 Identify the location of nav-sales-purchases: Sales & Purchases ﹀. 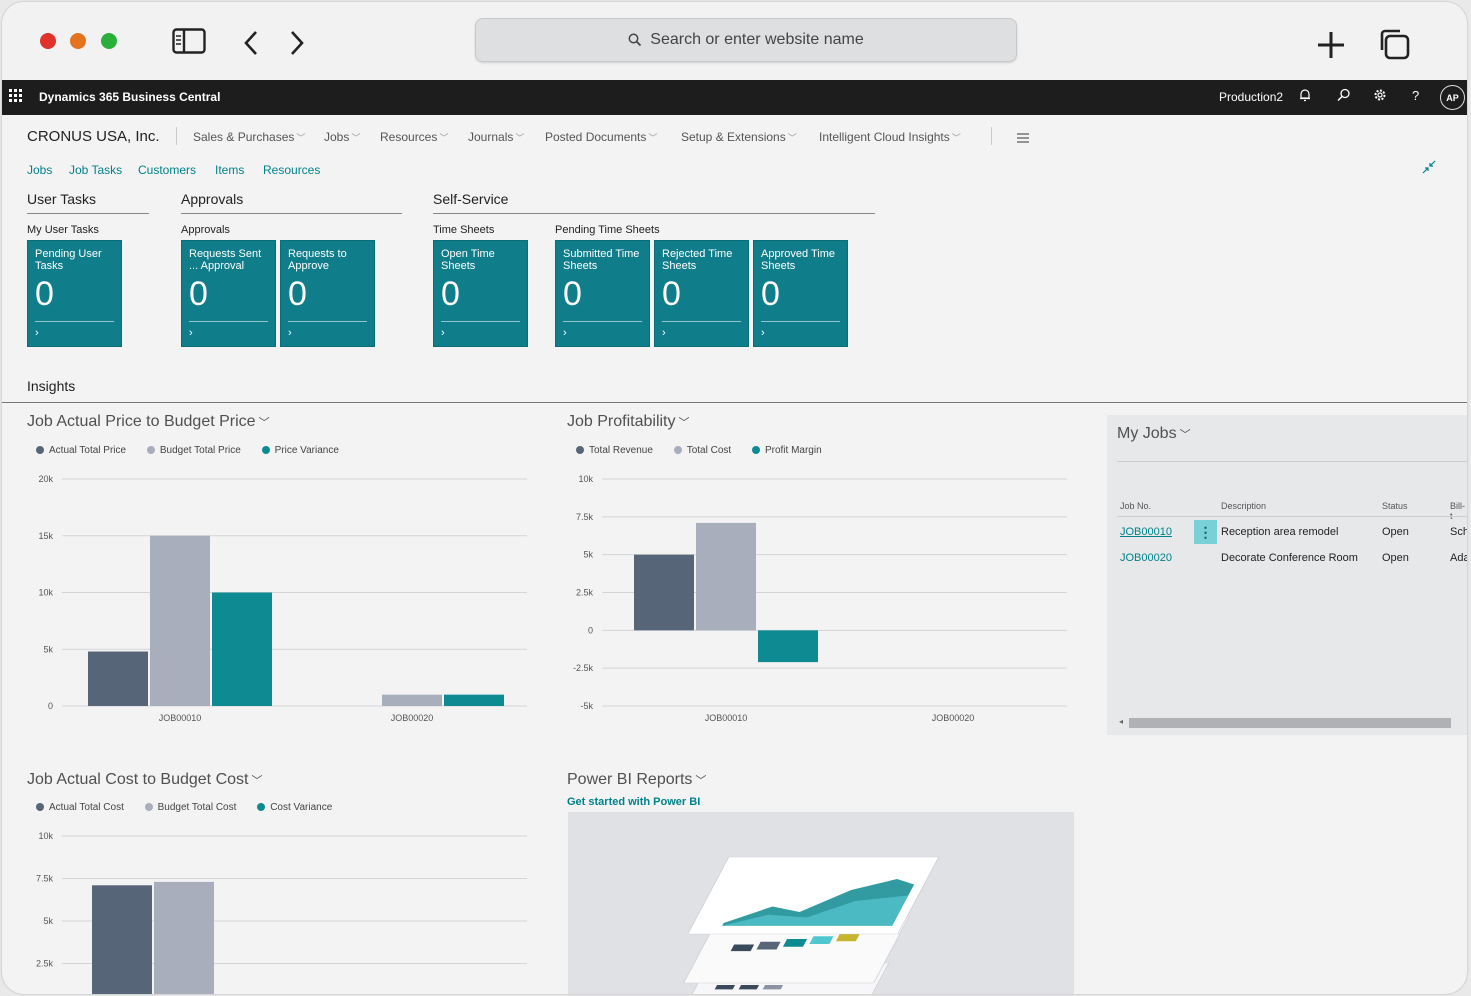
(249, 137).